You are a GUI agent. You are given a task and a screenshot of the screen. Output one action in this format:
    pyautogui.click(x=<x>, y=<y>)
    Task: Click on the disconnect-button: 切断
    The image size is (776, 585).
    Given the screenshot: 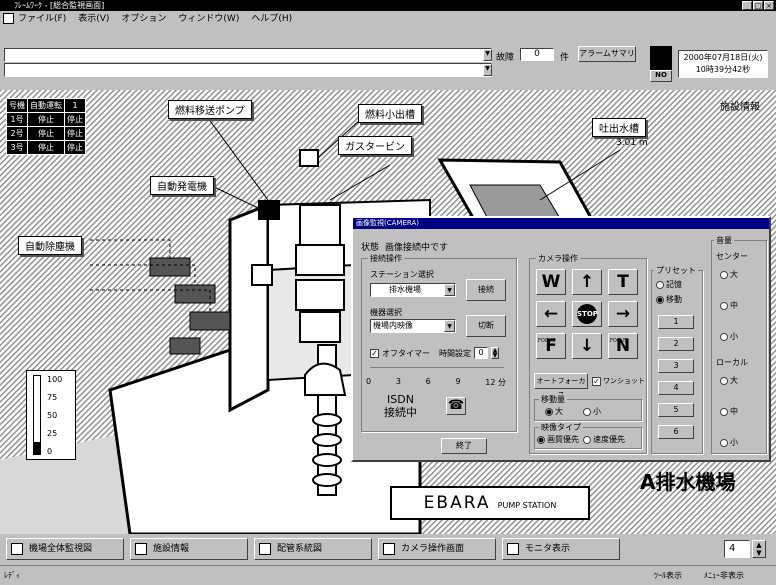 What is the action you would take?
    pyautogui.click(x=486, y=326)
    